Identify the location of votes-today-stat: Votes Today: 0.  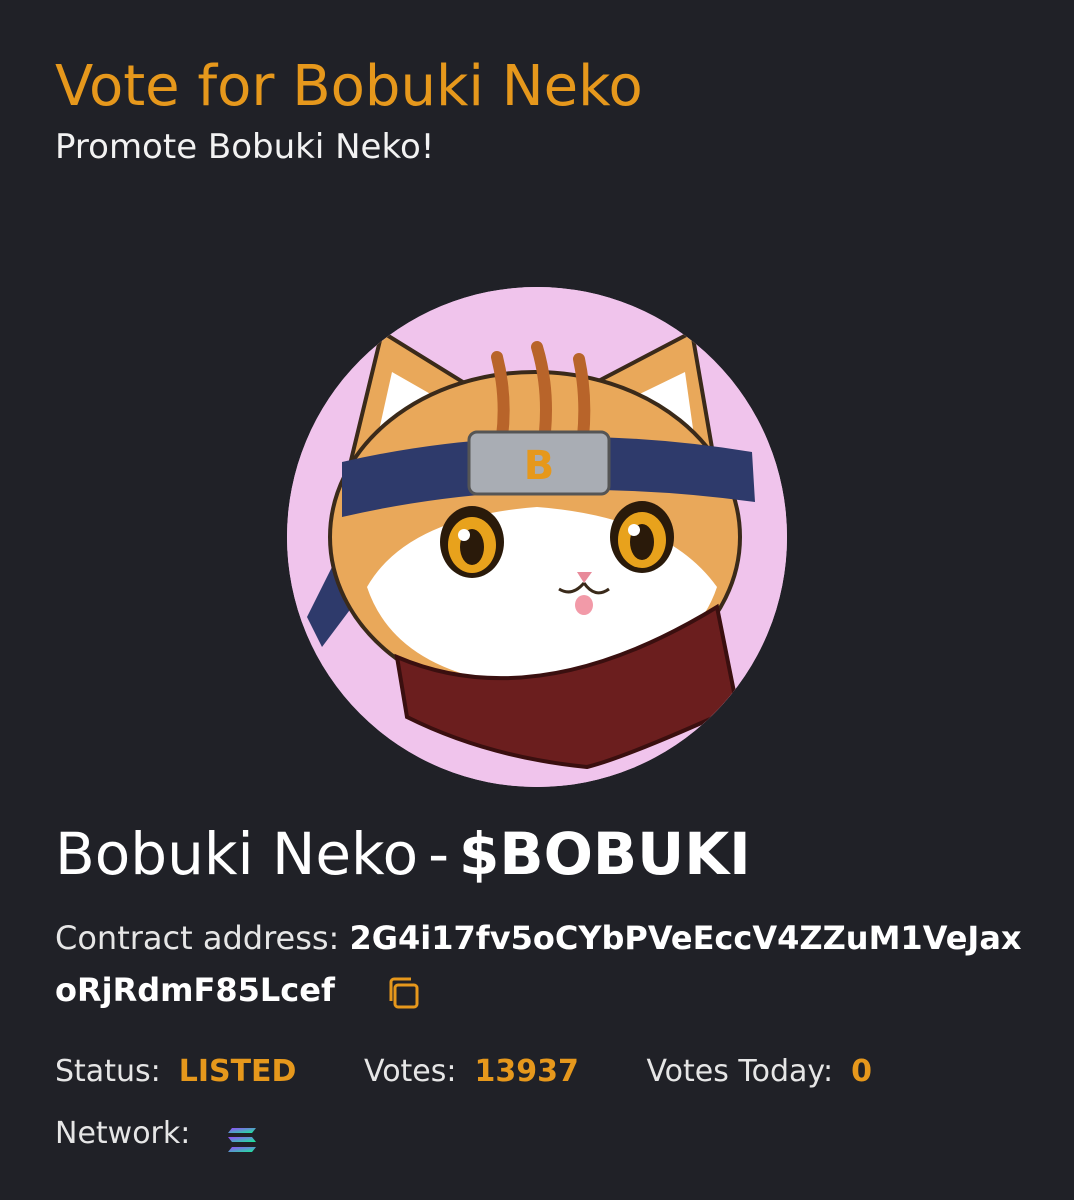
(759, 1072).